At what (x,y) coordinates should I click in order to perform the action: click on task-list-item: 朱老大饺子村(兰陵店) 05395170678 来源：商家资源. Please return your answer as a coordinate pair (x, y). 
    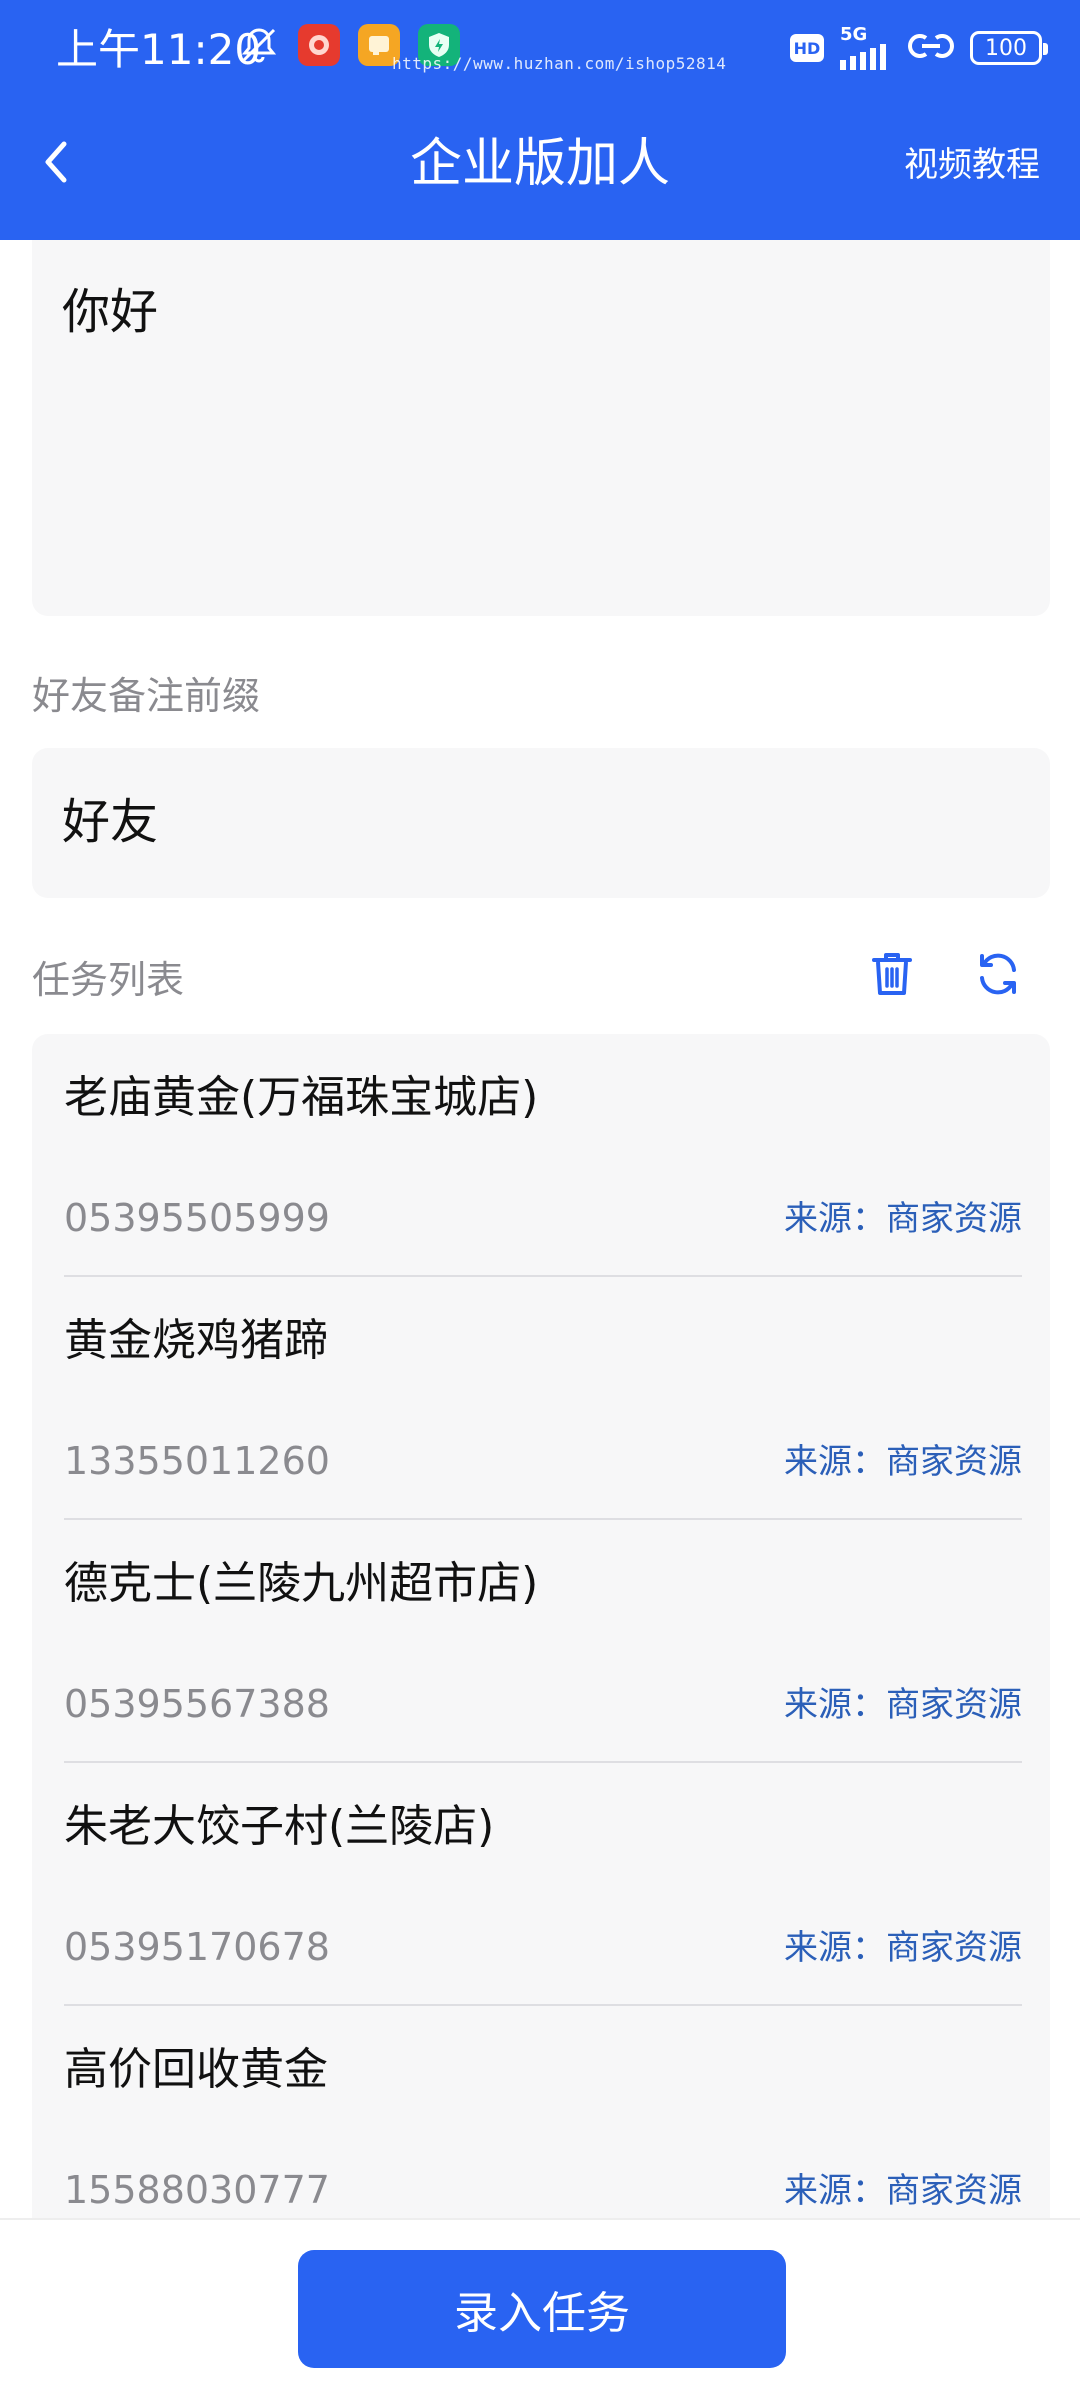
    Looking at the image, I should click on (543, 1884).